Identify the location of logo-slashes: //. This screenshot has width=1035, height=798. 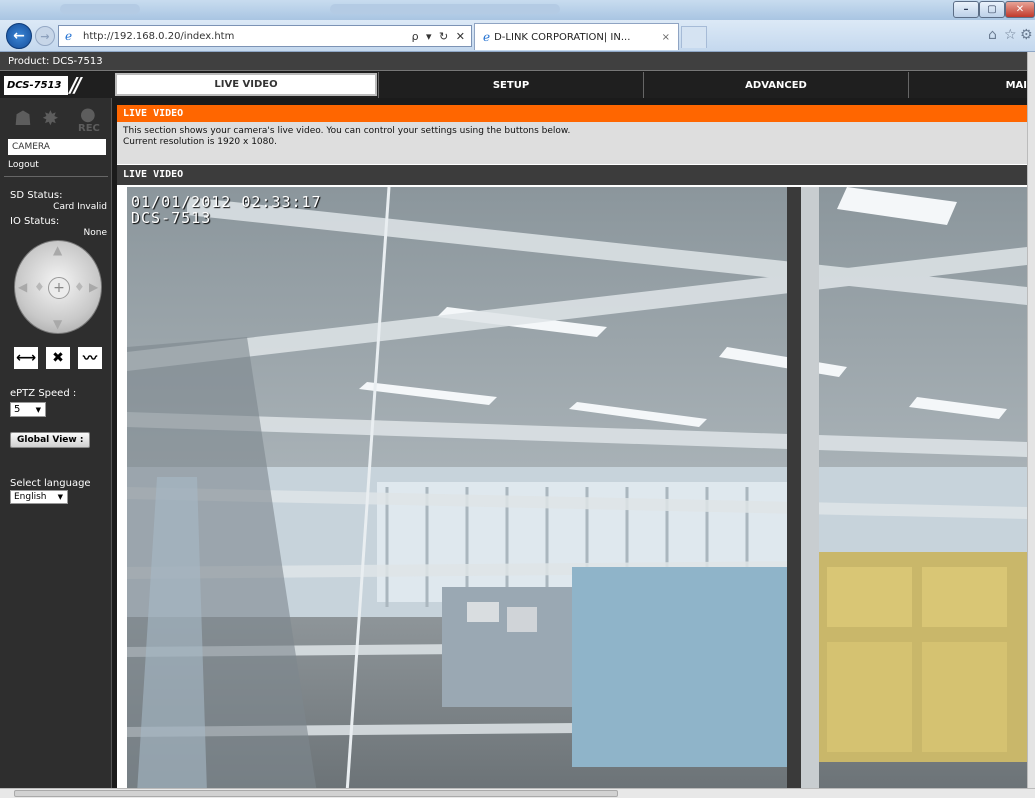
(75, 85).